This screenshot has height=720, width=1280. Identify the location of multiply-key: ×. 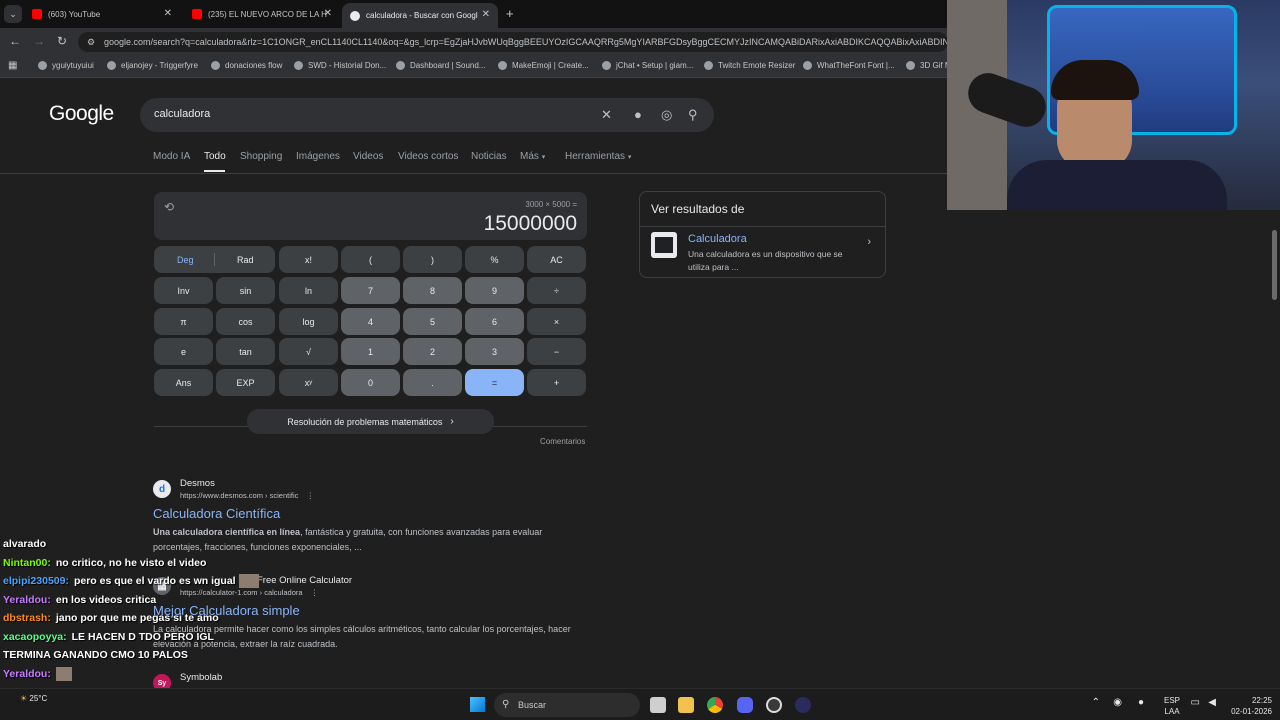
(556, 321).